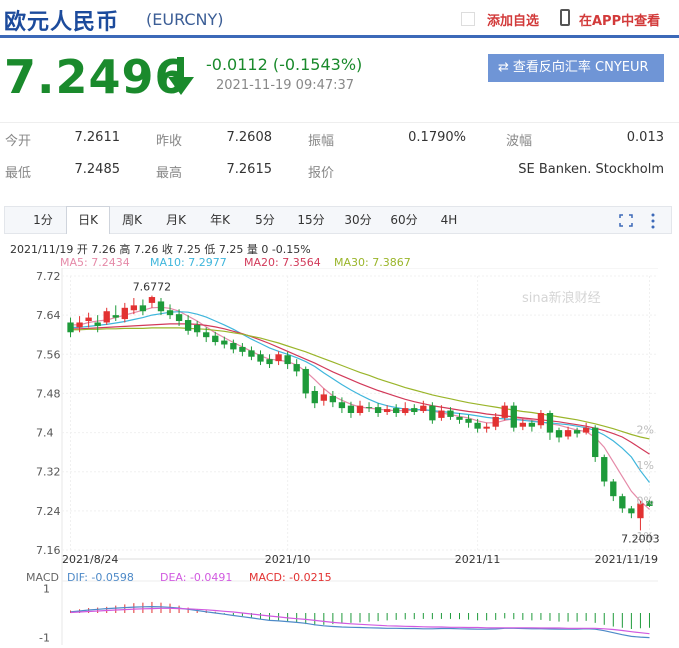  Describe the element at coordinates (48, 511) in the screenshot. I see `y-tick-label: 7.24` at that location.